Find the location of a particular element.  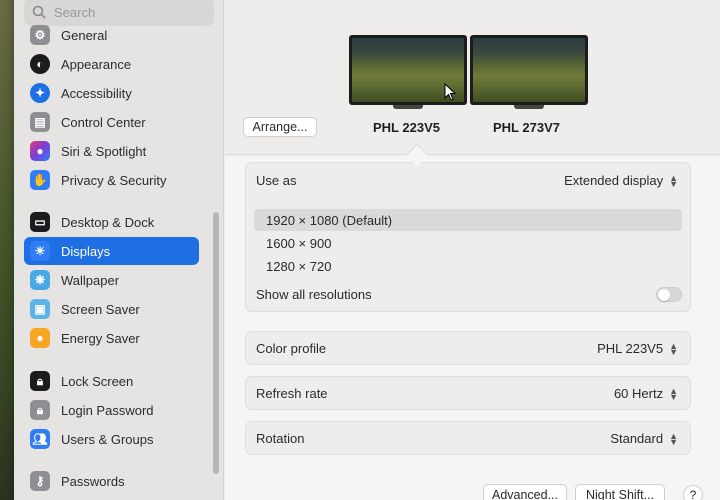

refresh-rate-select: 60 Hertz ▲ ▼ is located at coordinates (646, 393).